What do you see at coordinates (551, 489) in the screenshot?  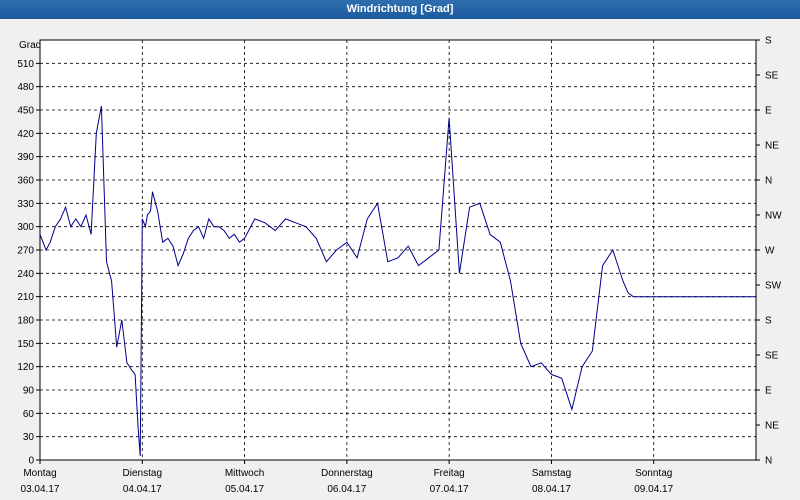 I see `x-tick-date: 08.04.17` at bounding box center [551, 489].